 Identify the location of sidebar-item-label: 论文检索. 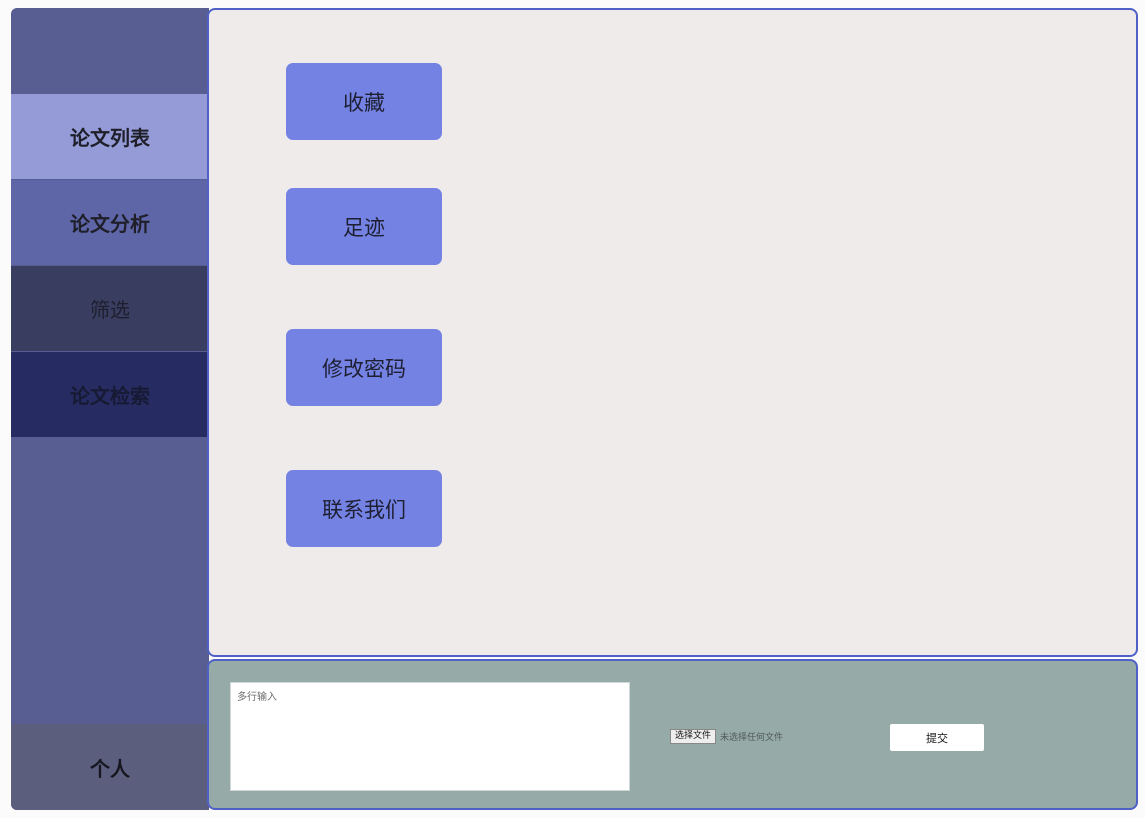
(110, 396).